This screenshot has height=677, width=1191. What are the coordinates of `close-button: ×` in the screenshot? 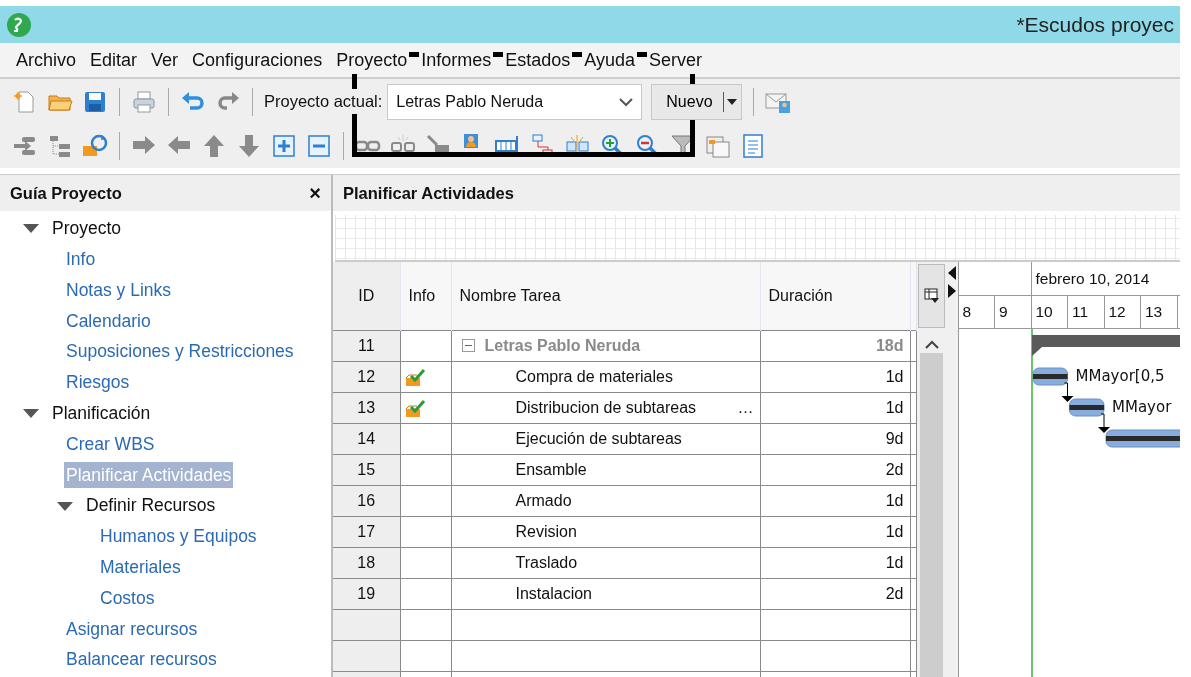 It's located at (315, 193).